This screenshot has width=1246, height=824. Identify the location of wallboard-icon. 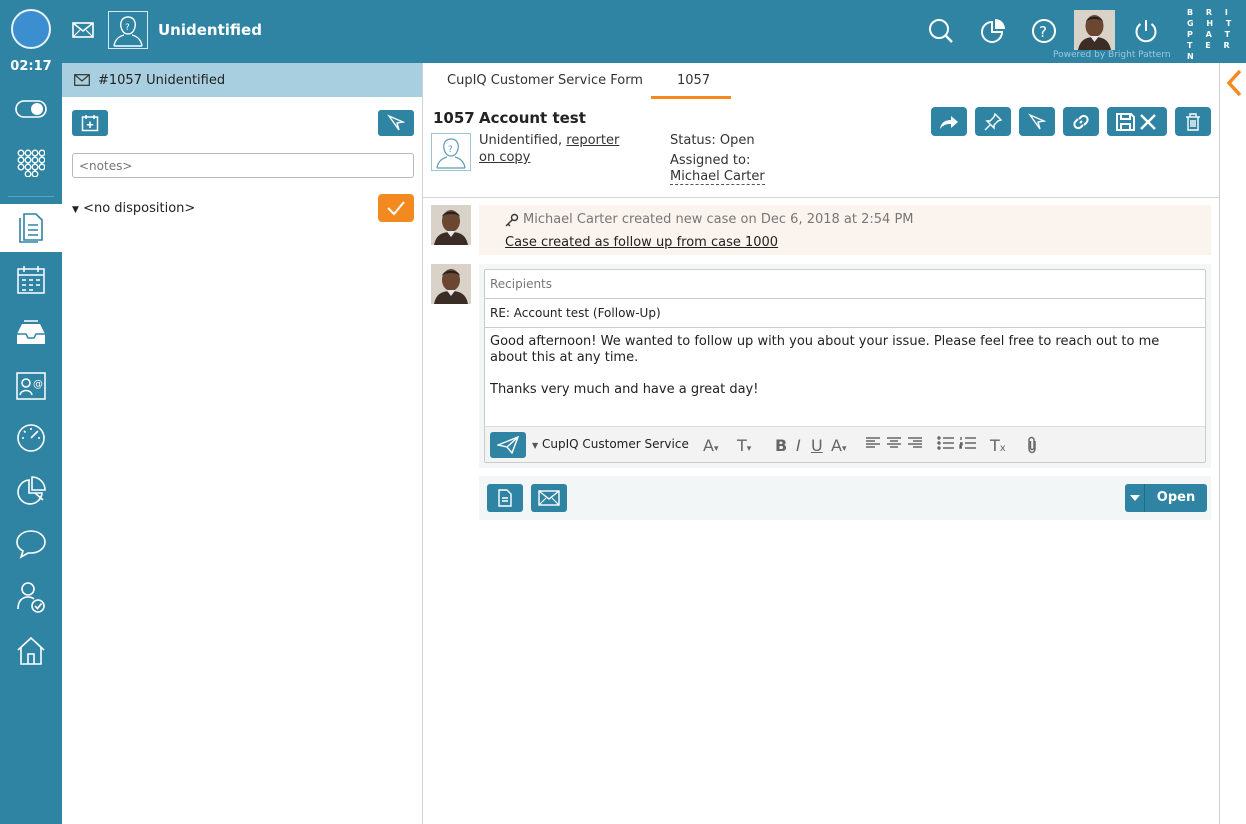
(993, 31).